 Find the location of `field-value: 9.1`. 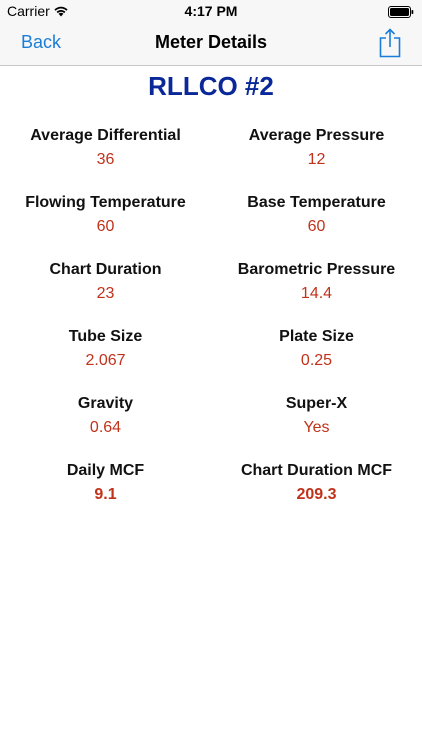

field-value: 9.1 is located at coordinates (105, 494).